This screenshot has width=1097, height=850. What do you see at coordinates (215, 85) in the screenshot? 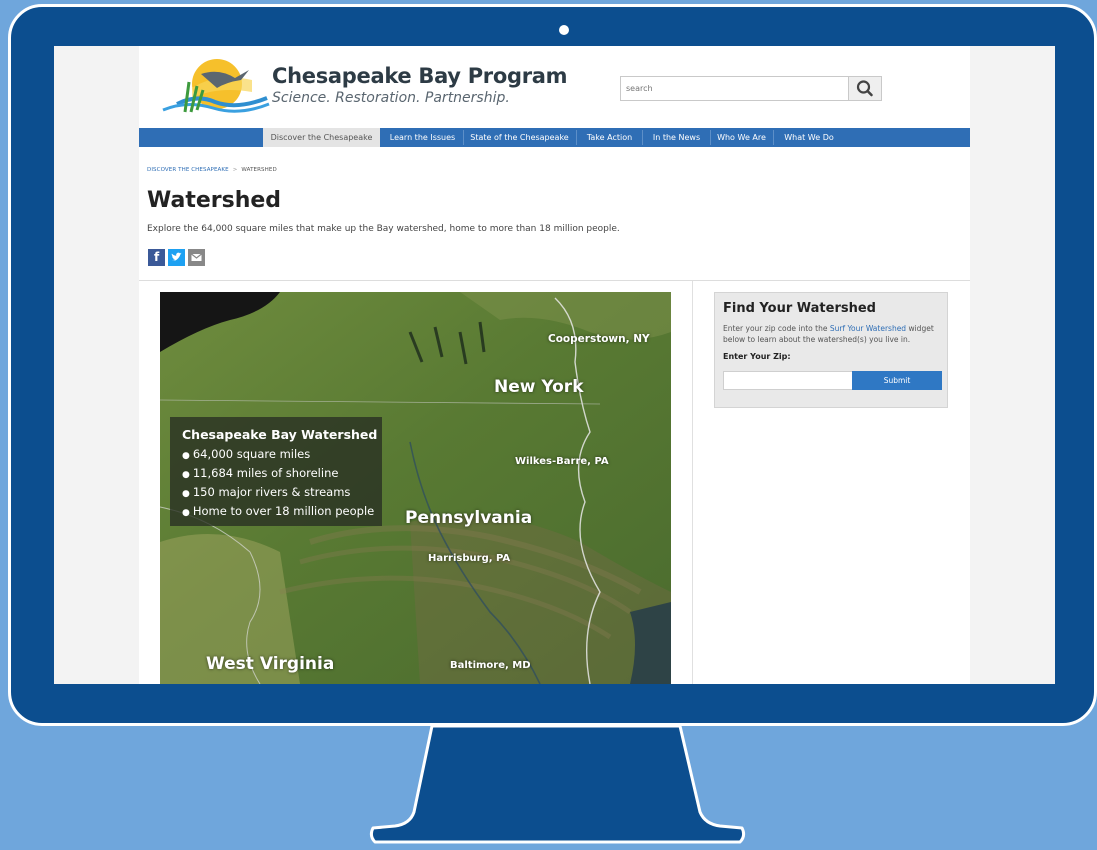
I see `logo-icon` at bounding box center [215, 85].